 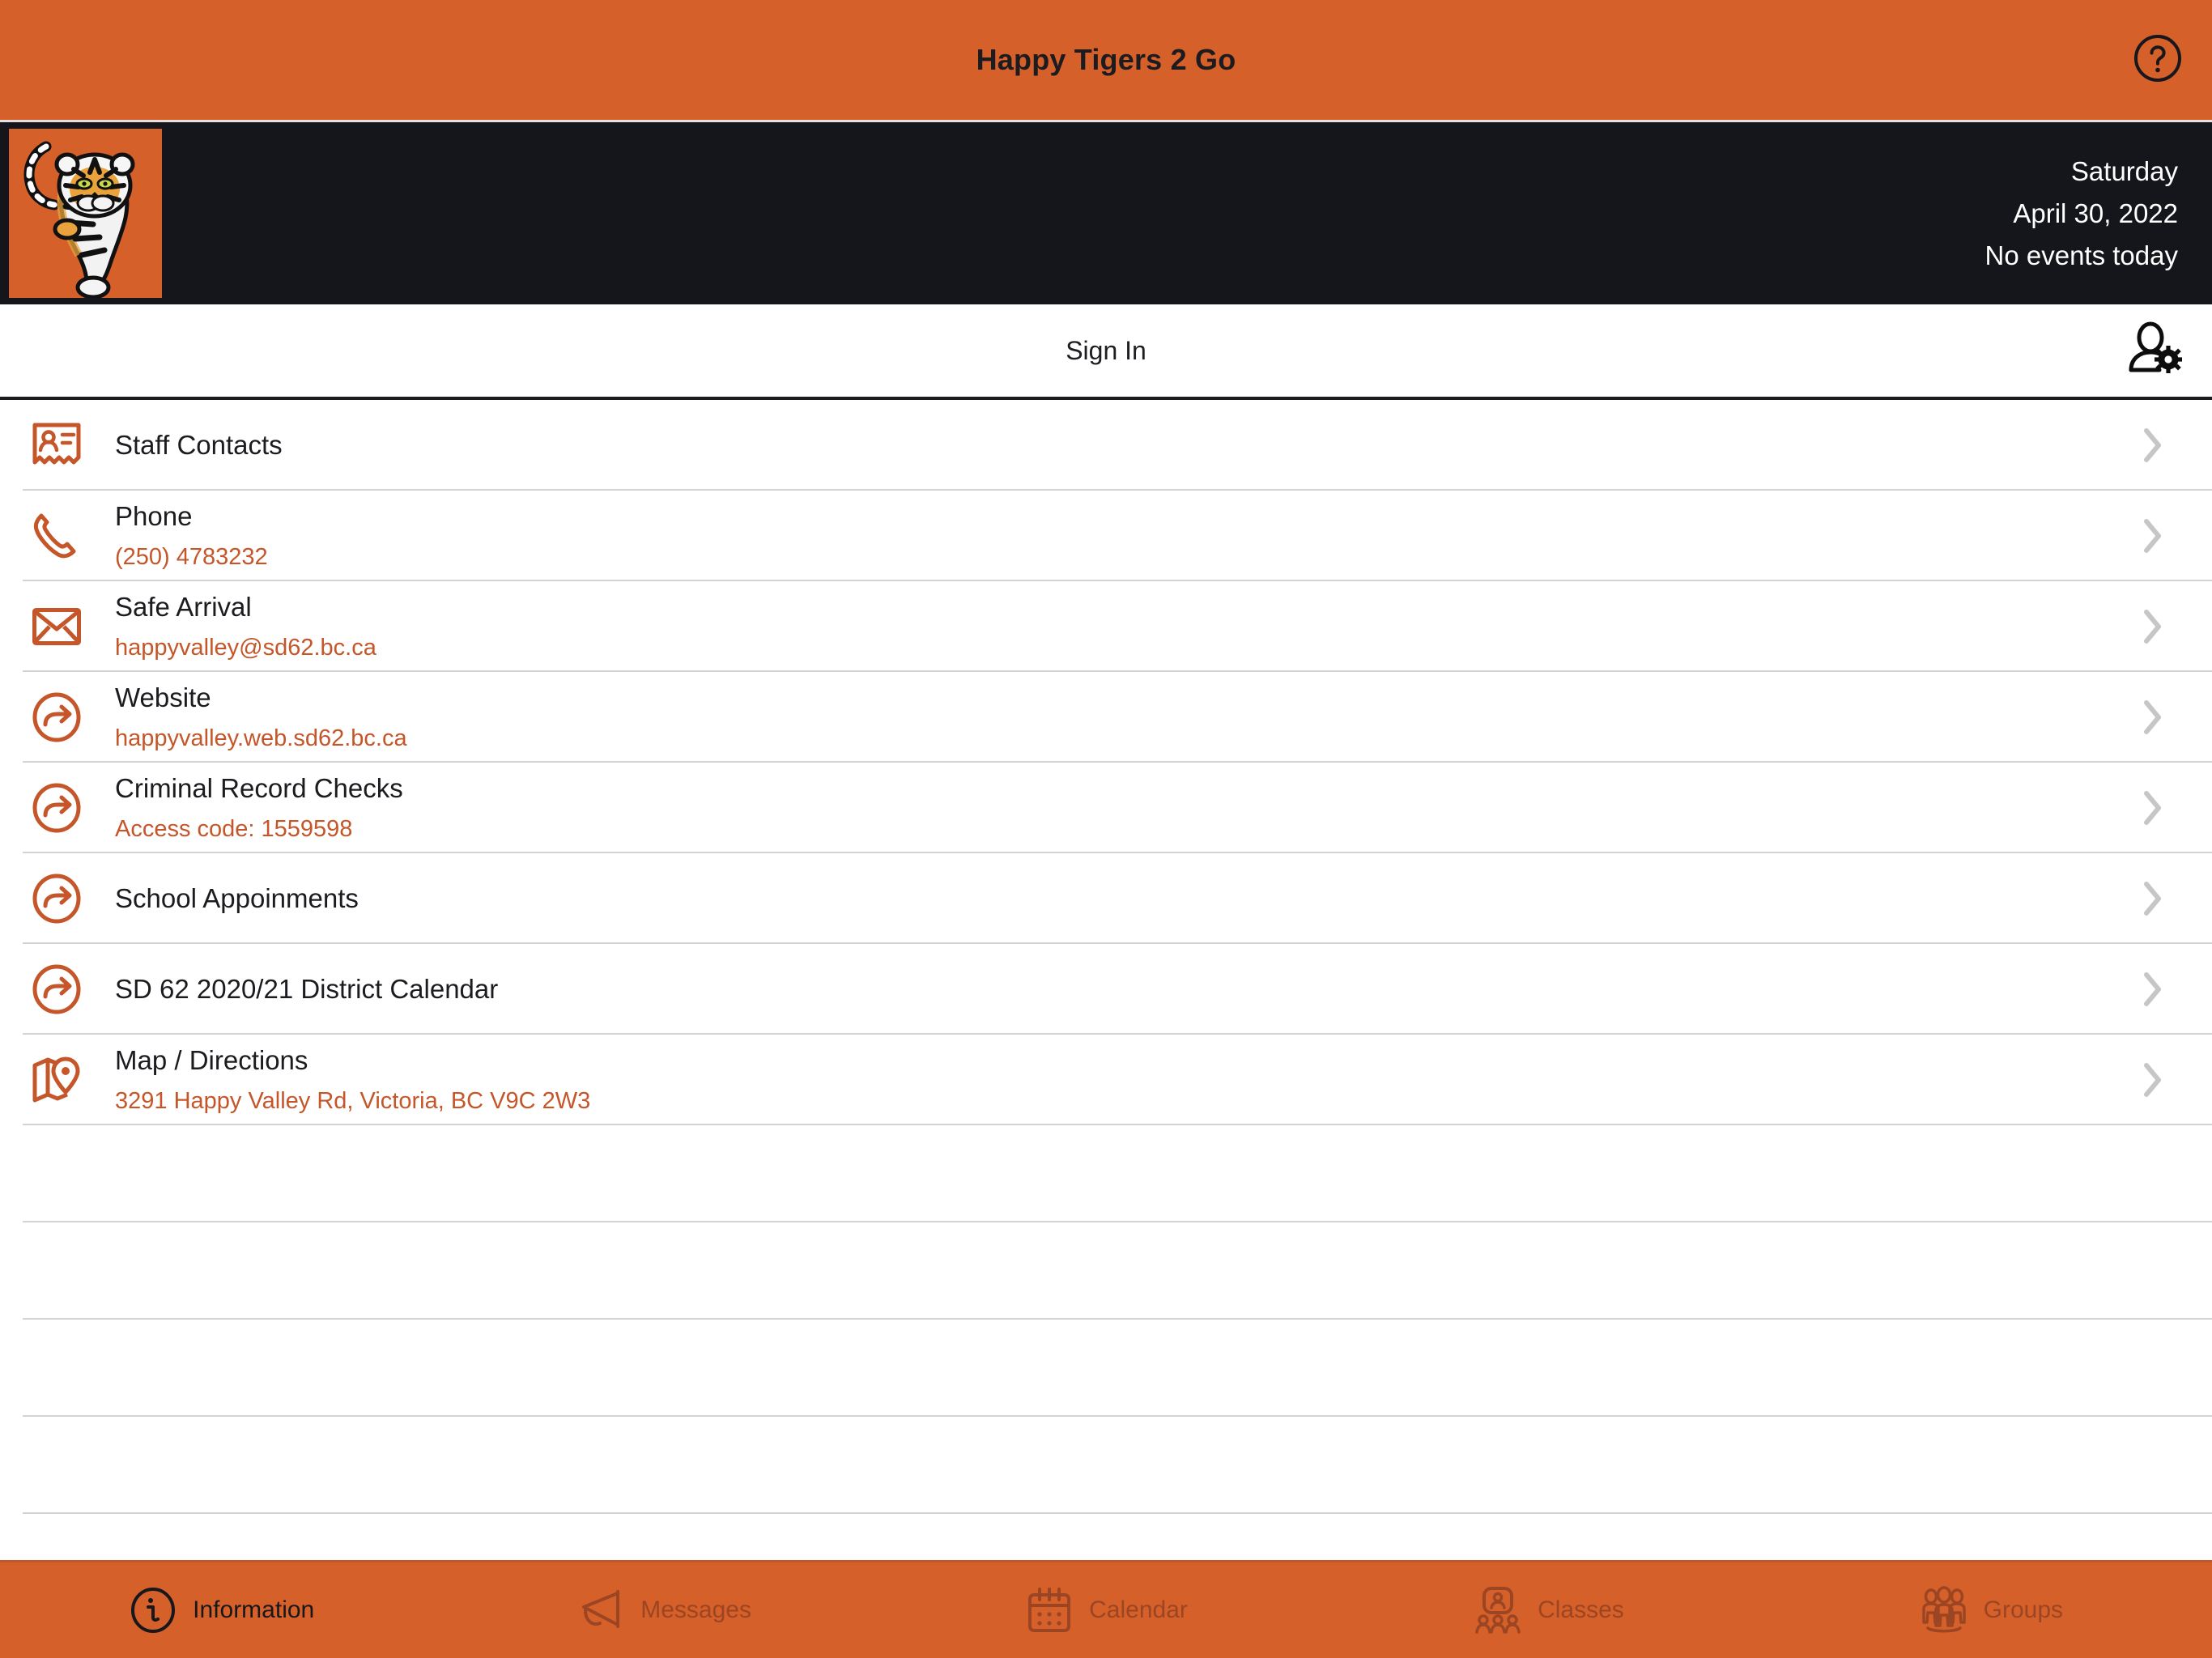 I want to click on title-bar: Happy Tigers 2 Go, so click(x=1106, y=61).